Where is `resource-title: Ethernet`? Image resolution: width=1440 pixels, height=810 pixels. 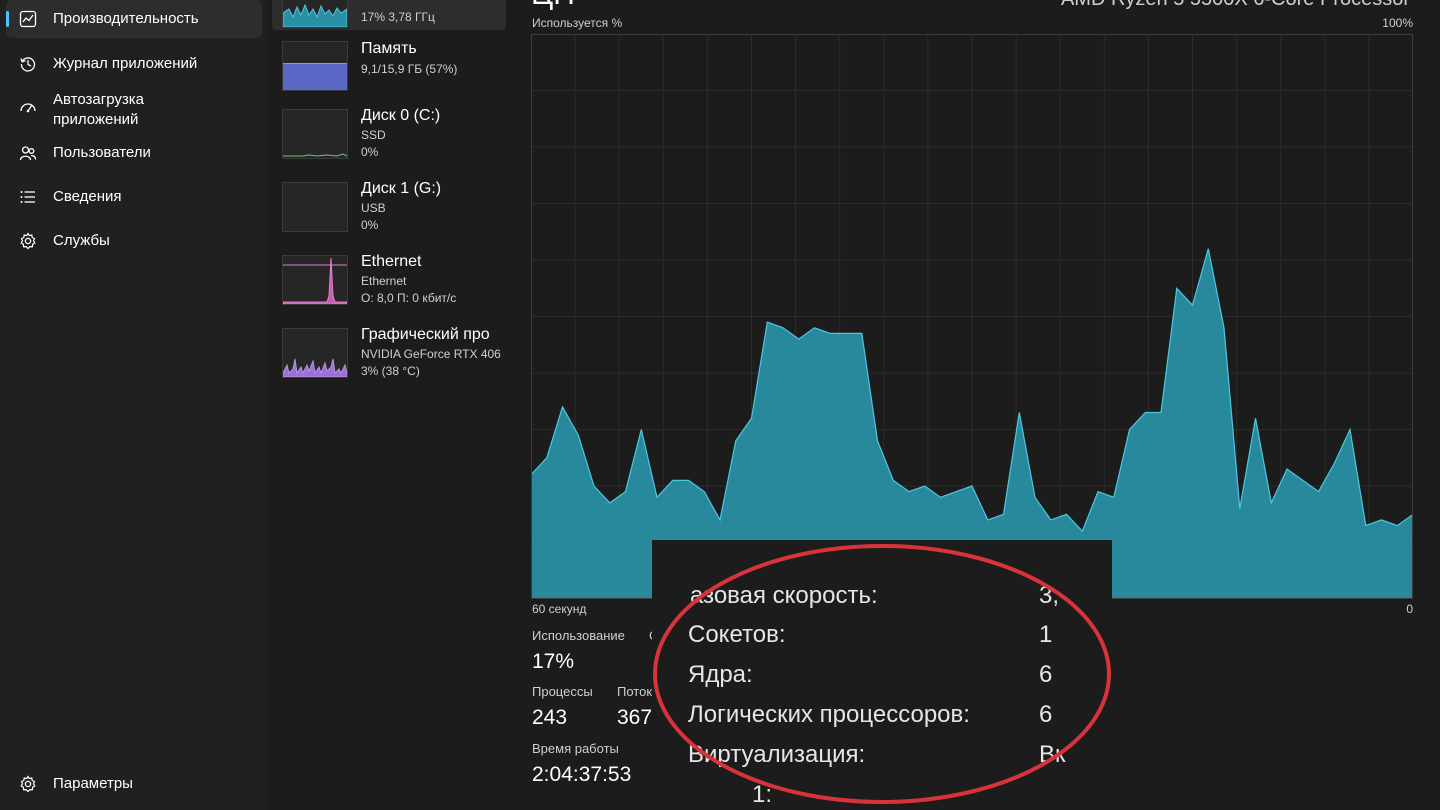 resource-title: Ethernet is located at coordinates (391, 261).